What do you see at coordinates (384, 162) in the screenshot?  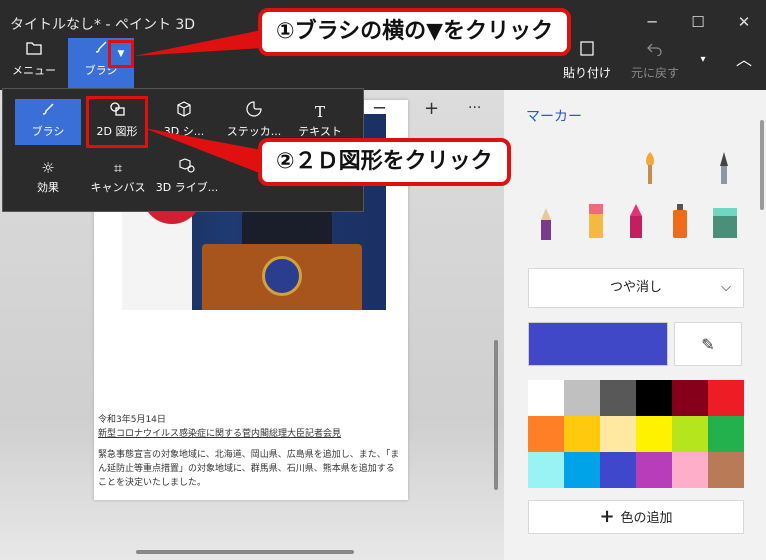 I see `callout-step2: ②２Ｄ図形をクリック` at bounding box center [384, 162].